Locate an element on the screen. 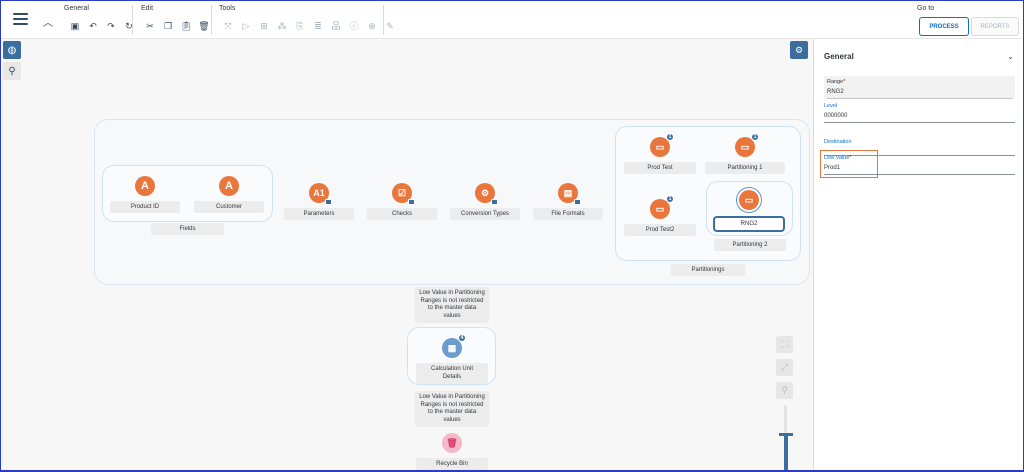 The width and height of the screenshot is (1024, 472). node-calculation-unit: ▦ 4 Calculation Unit Details is located at coordinates (452, 359).